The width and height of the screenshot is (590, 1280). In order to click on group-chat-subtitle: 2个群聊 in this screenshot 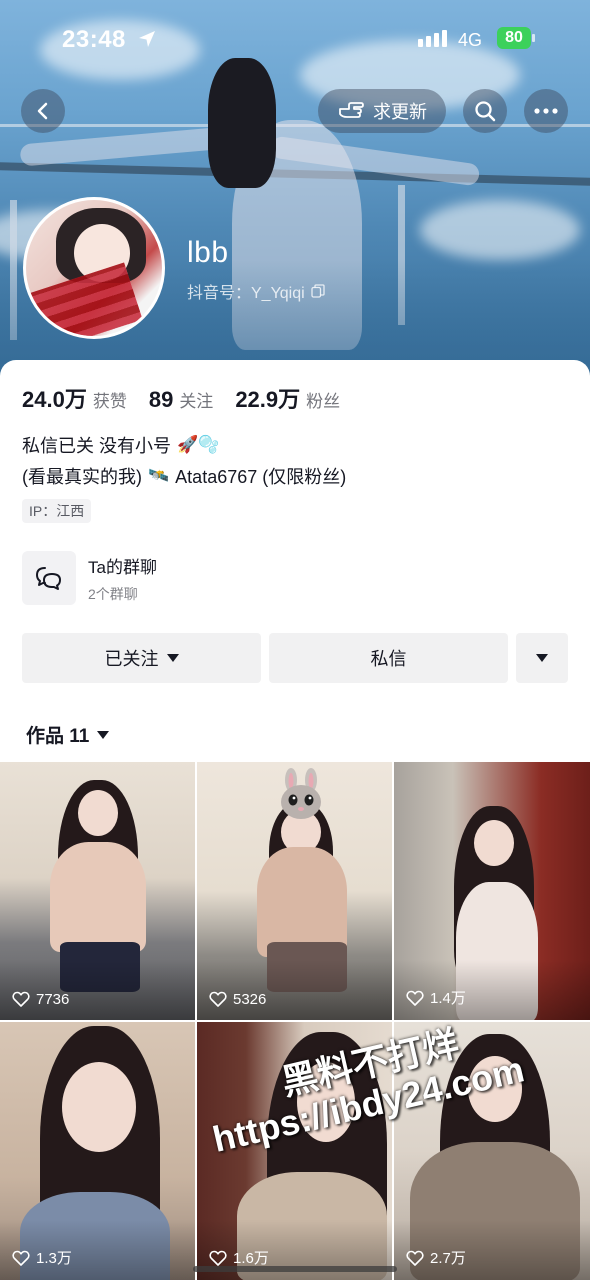, I will do `click(113, 593)`.